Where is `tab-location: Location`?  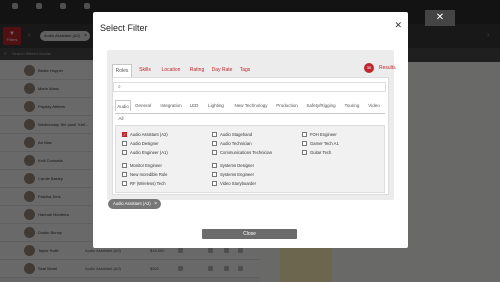 tab-location: Location is located at coordinates (171, 70).